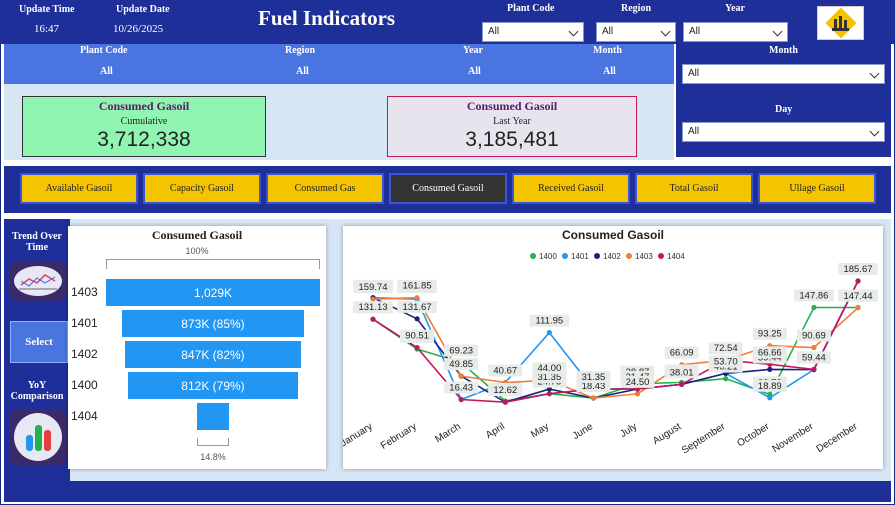  I want to click on legend-label: 1401, so click(580, 256).